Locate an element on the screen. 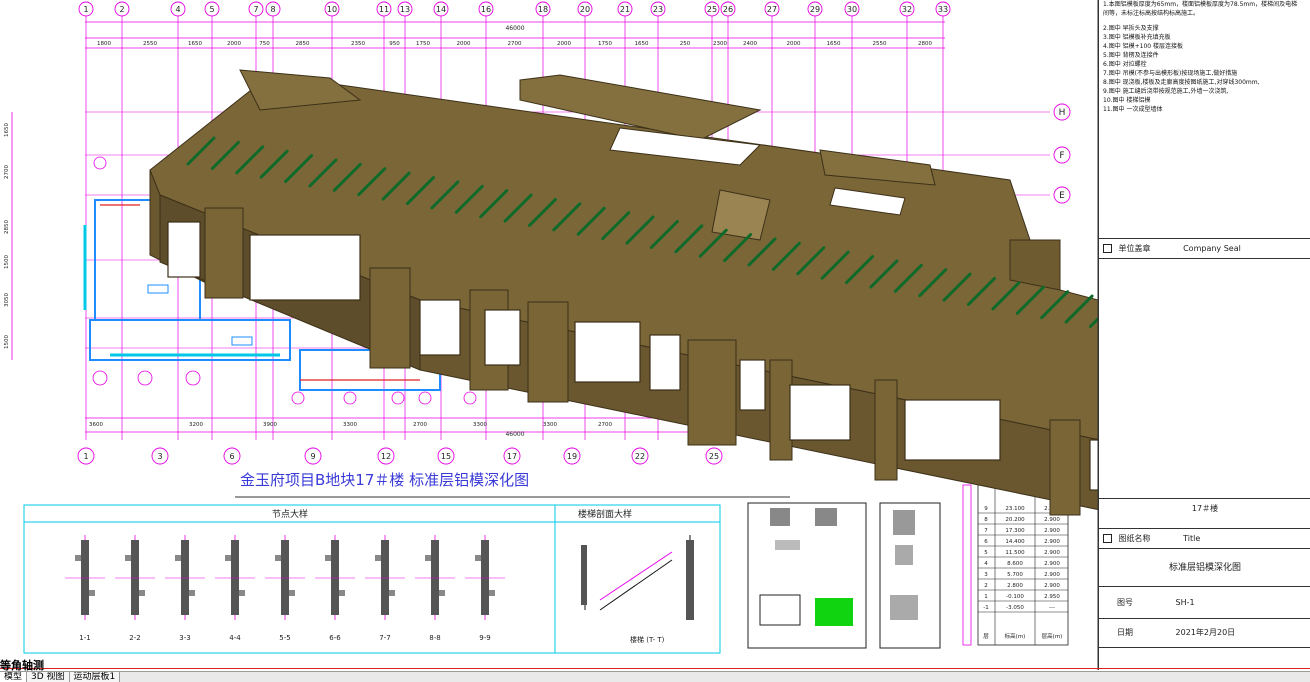 This screenshot has width=1310, height=682. dimension-label: 3900 is located at coordinates (270, 425).